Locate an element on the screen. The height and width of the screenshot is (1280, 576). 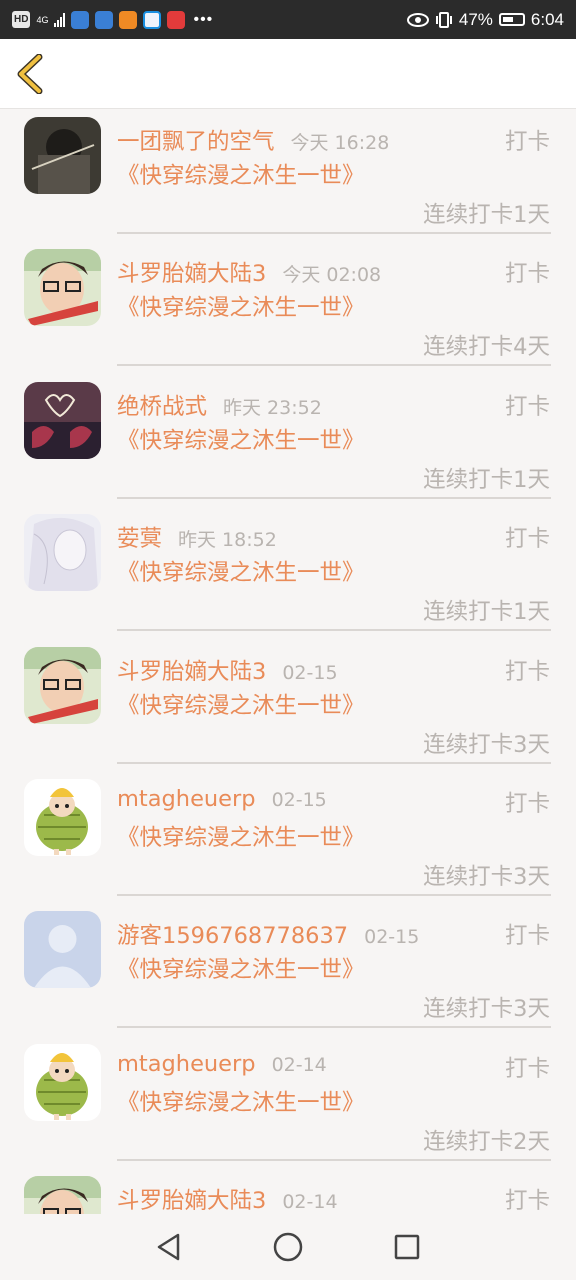
user-name-text: 荌蓂 is located at coordinates (140, 539).